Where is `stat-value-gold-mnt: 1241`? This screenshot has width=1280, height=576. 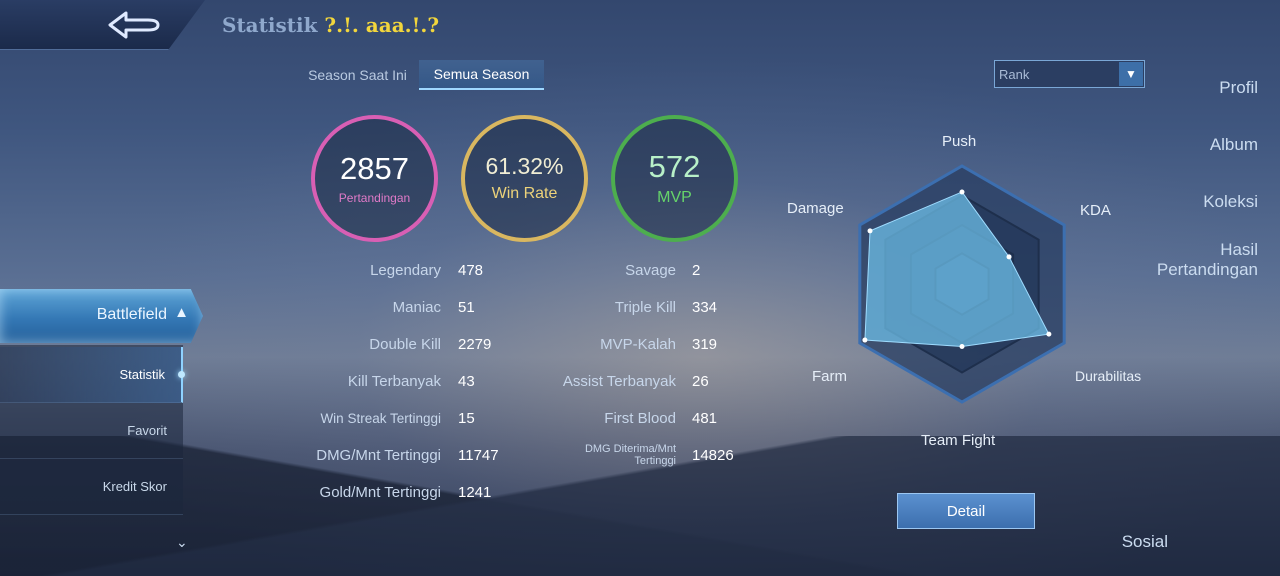
stat-value-gold-mnt: 1241 is located at coordinates (475, 492).